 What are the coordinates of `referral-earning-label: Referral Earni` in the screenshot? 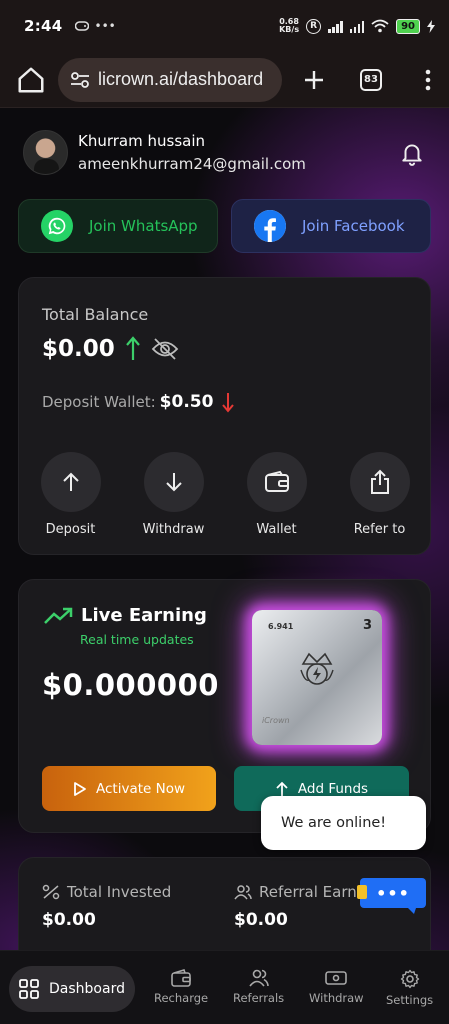 It's located at (310, 892).